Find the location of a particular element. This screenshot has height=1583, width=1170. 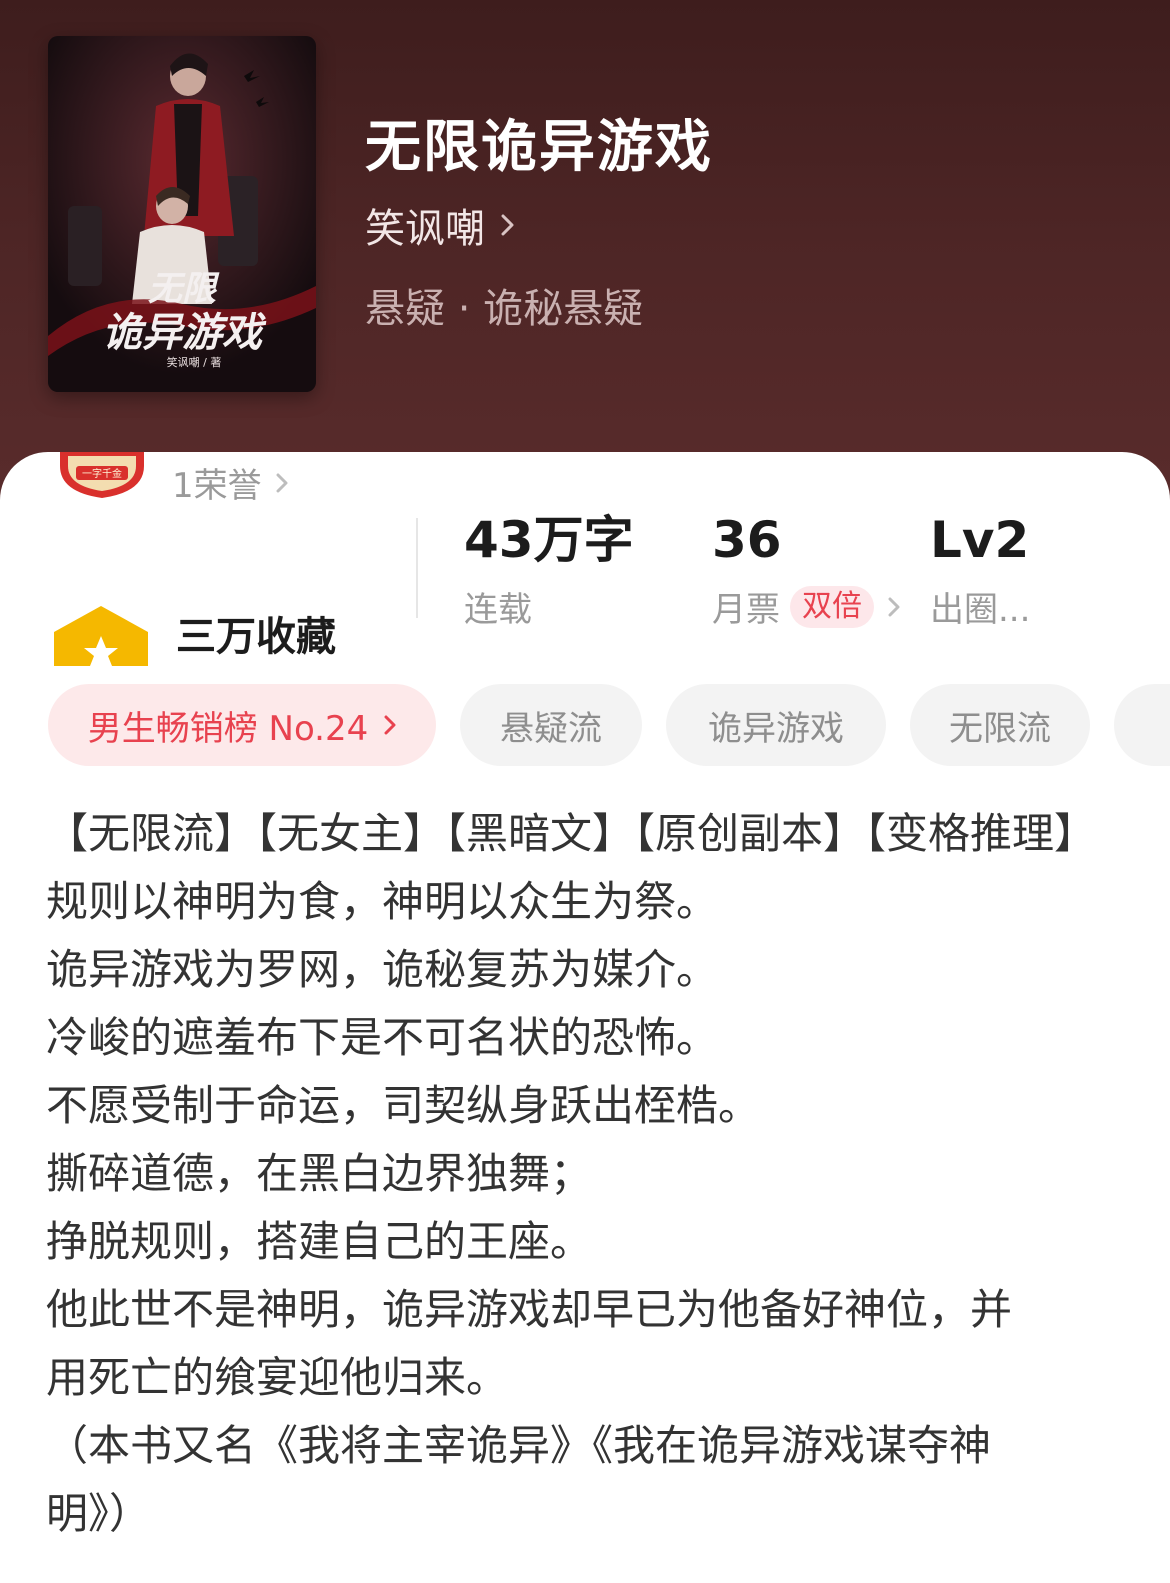

monthly-tickets-value: 36 is located at coordinates (747, 540).